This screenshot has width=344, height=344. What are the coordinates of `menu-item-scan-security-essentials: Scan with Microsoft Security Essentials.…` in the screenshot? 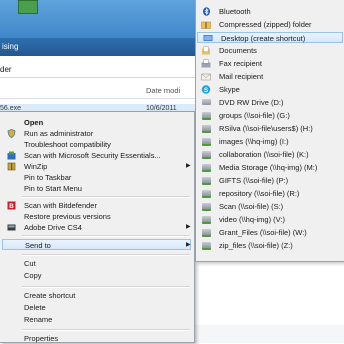 It's located at (96, 155).